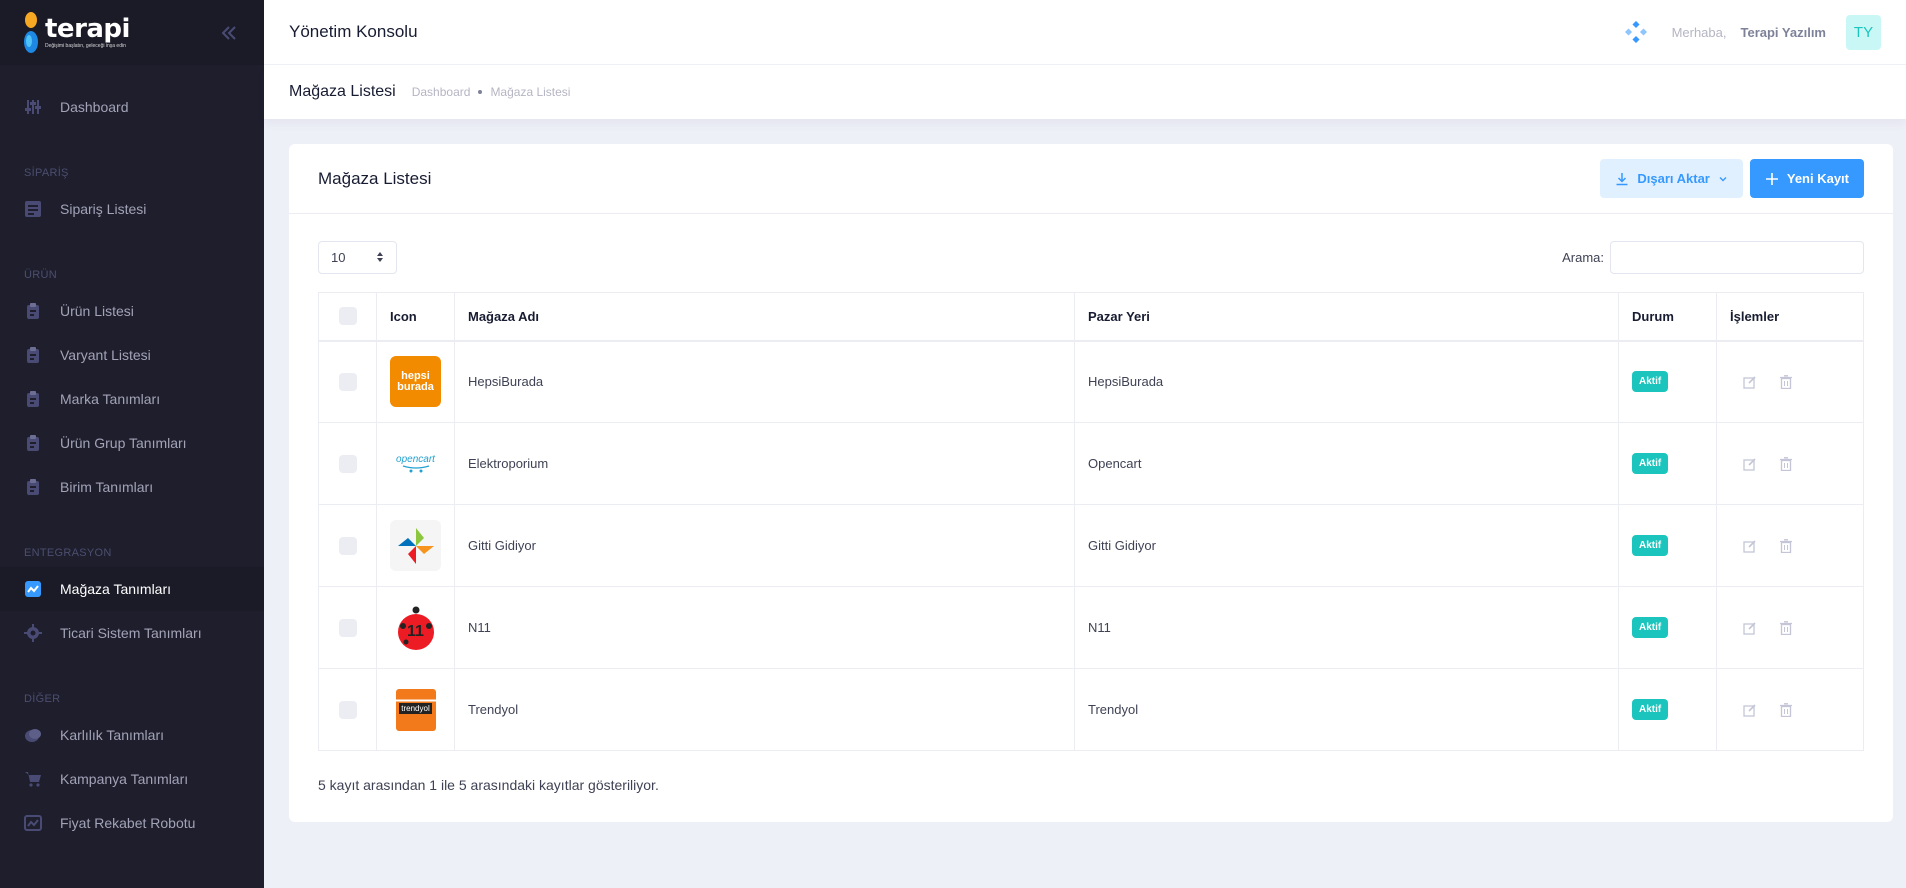 The image size is (1906, 888). Describe the element at coordinates (415, 545) in the screenshot. I see `pinwheel-icon` at that location.